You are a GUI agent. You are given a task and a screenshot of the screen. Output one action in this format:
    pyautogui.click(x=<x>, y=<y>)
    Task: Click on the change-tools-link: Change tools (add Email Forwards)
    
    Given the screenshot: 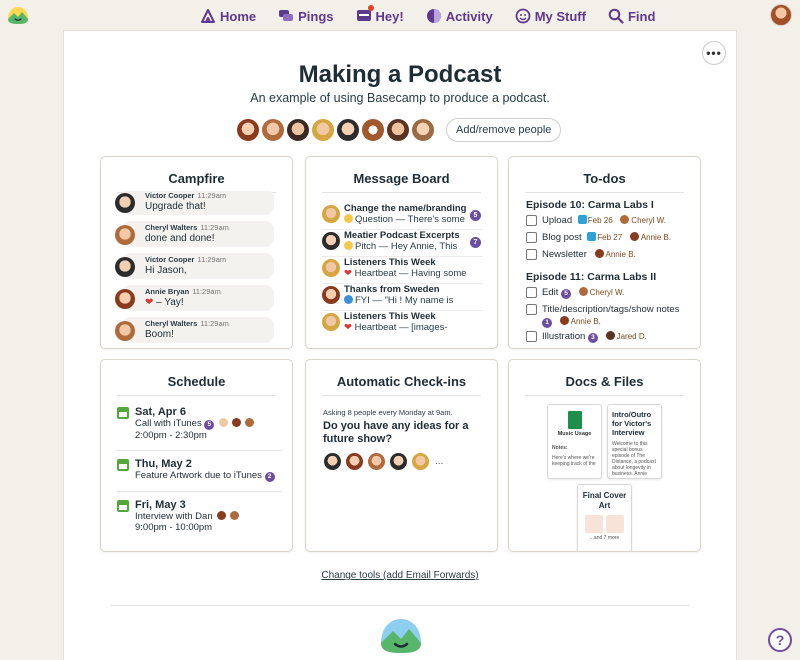 What is the action you would take?
    pyautogui.click(x=400, y=575)
    